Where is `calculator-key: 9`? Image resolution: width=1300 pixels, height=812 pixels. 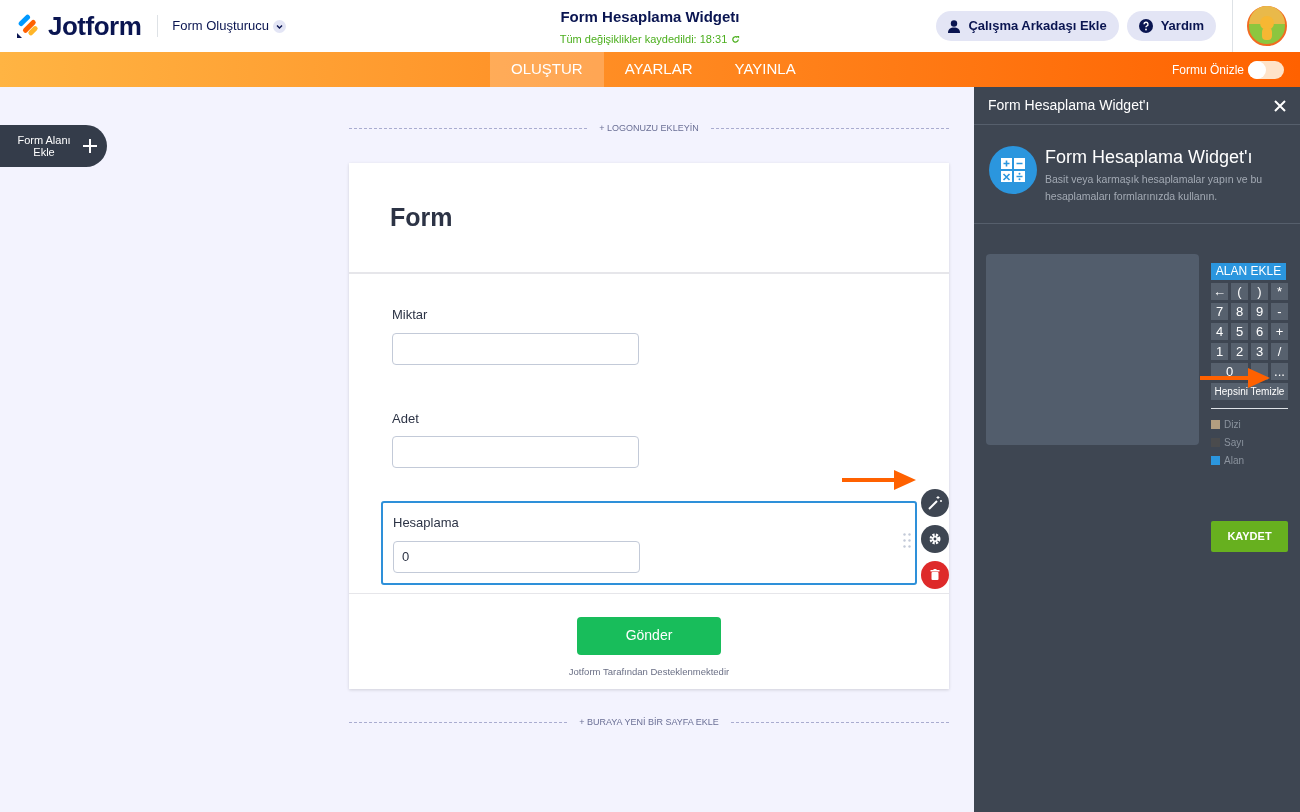
calculator-key: 9 is located at coordinates (1259, 311).